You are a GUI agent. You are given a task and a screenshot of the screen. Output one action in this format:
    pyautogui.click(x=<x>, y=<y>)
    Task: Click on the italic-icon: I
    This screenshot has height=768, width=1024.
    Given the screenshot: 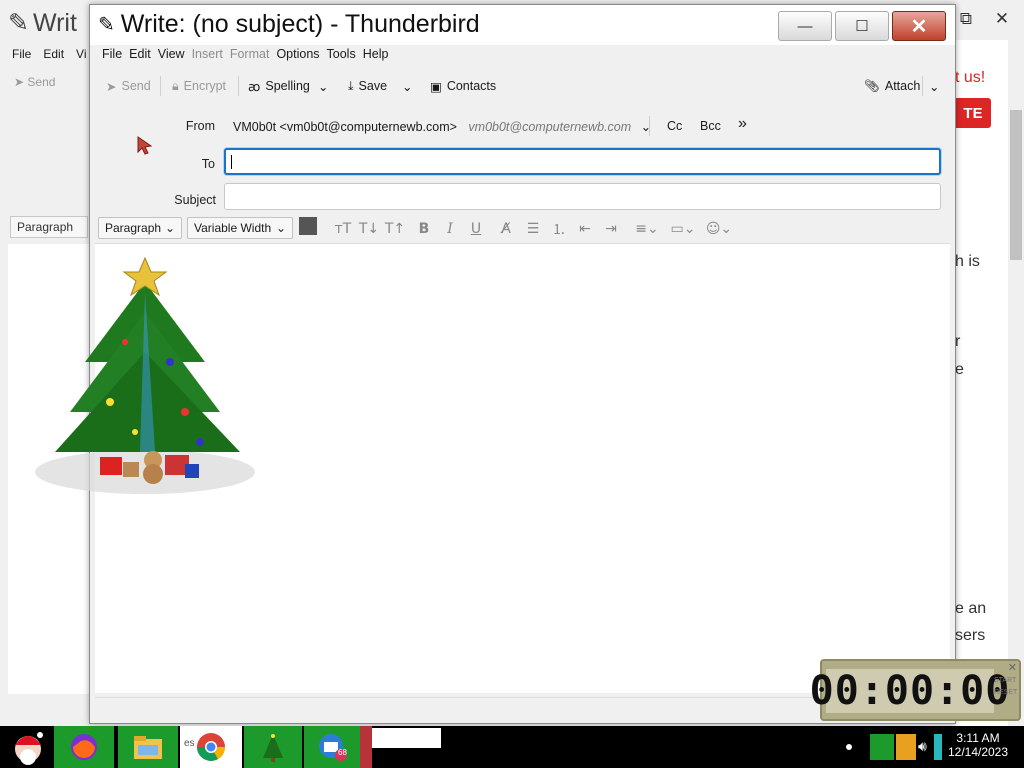 What is the action you would take?
    pyautogui.click(x=450, y=229)
    